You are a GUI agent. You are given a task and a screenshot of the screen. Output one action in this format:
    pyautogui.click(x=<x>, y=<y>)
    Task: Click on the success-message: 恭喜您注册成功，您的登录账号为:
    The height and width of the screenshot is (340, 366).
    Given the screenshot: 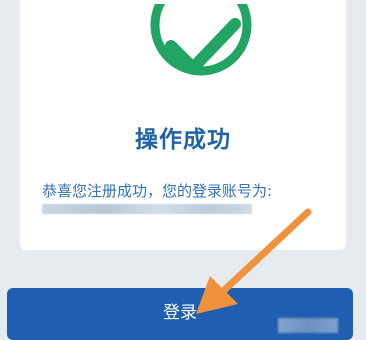 What is the action you would take?
    pyautogui.click(x=157, y=191)
    